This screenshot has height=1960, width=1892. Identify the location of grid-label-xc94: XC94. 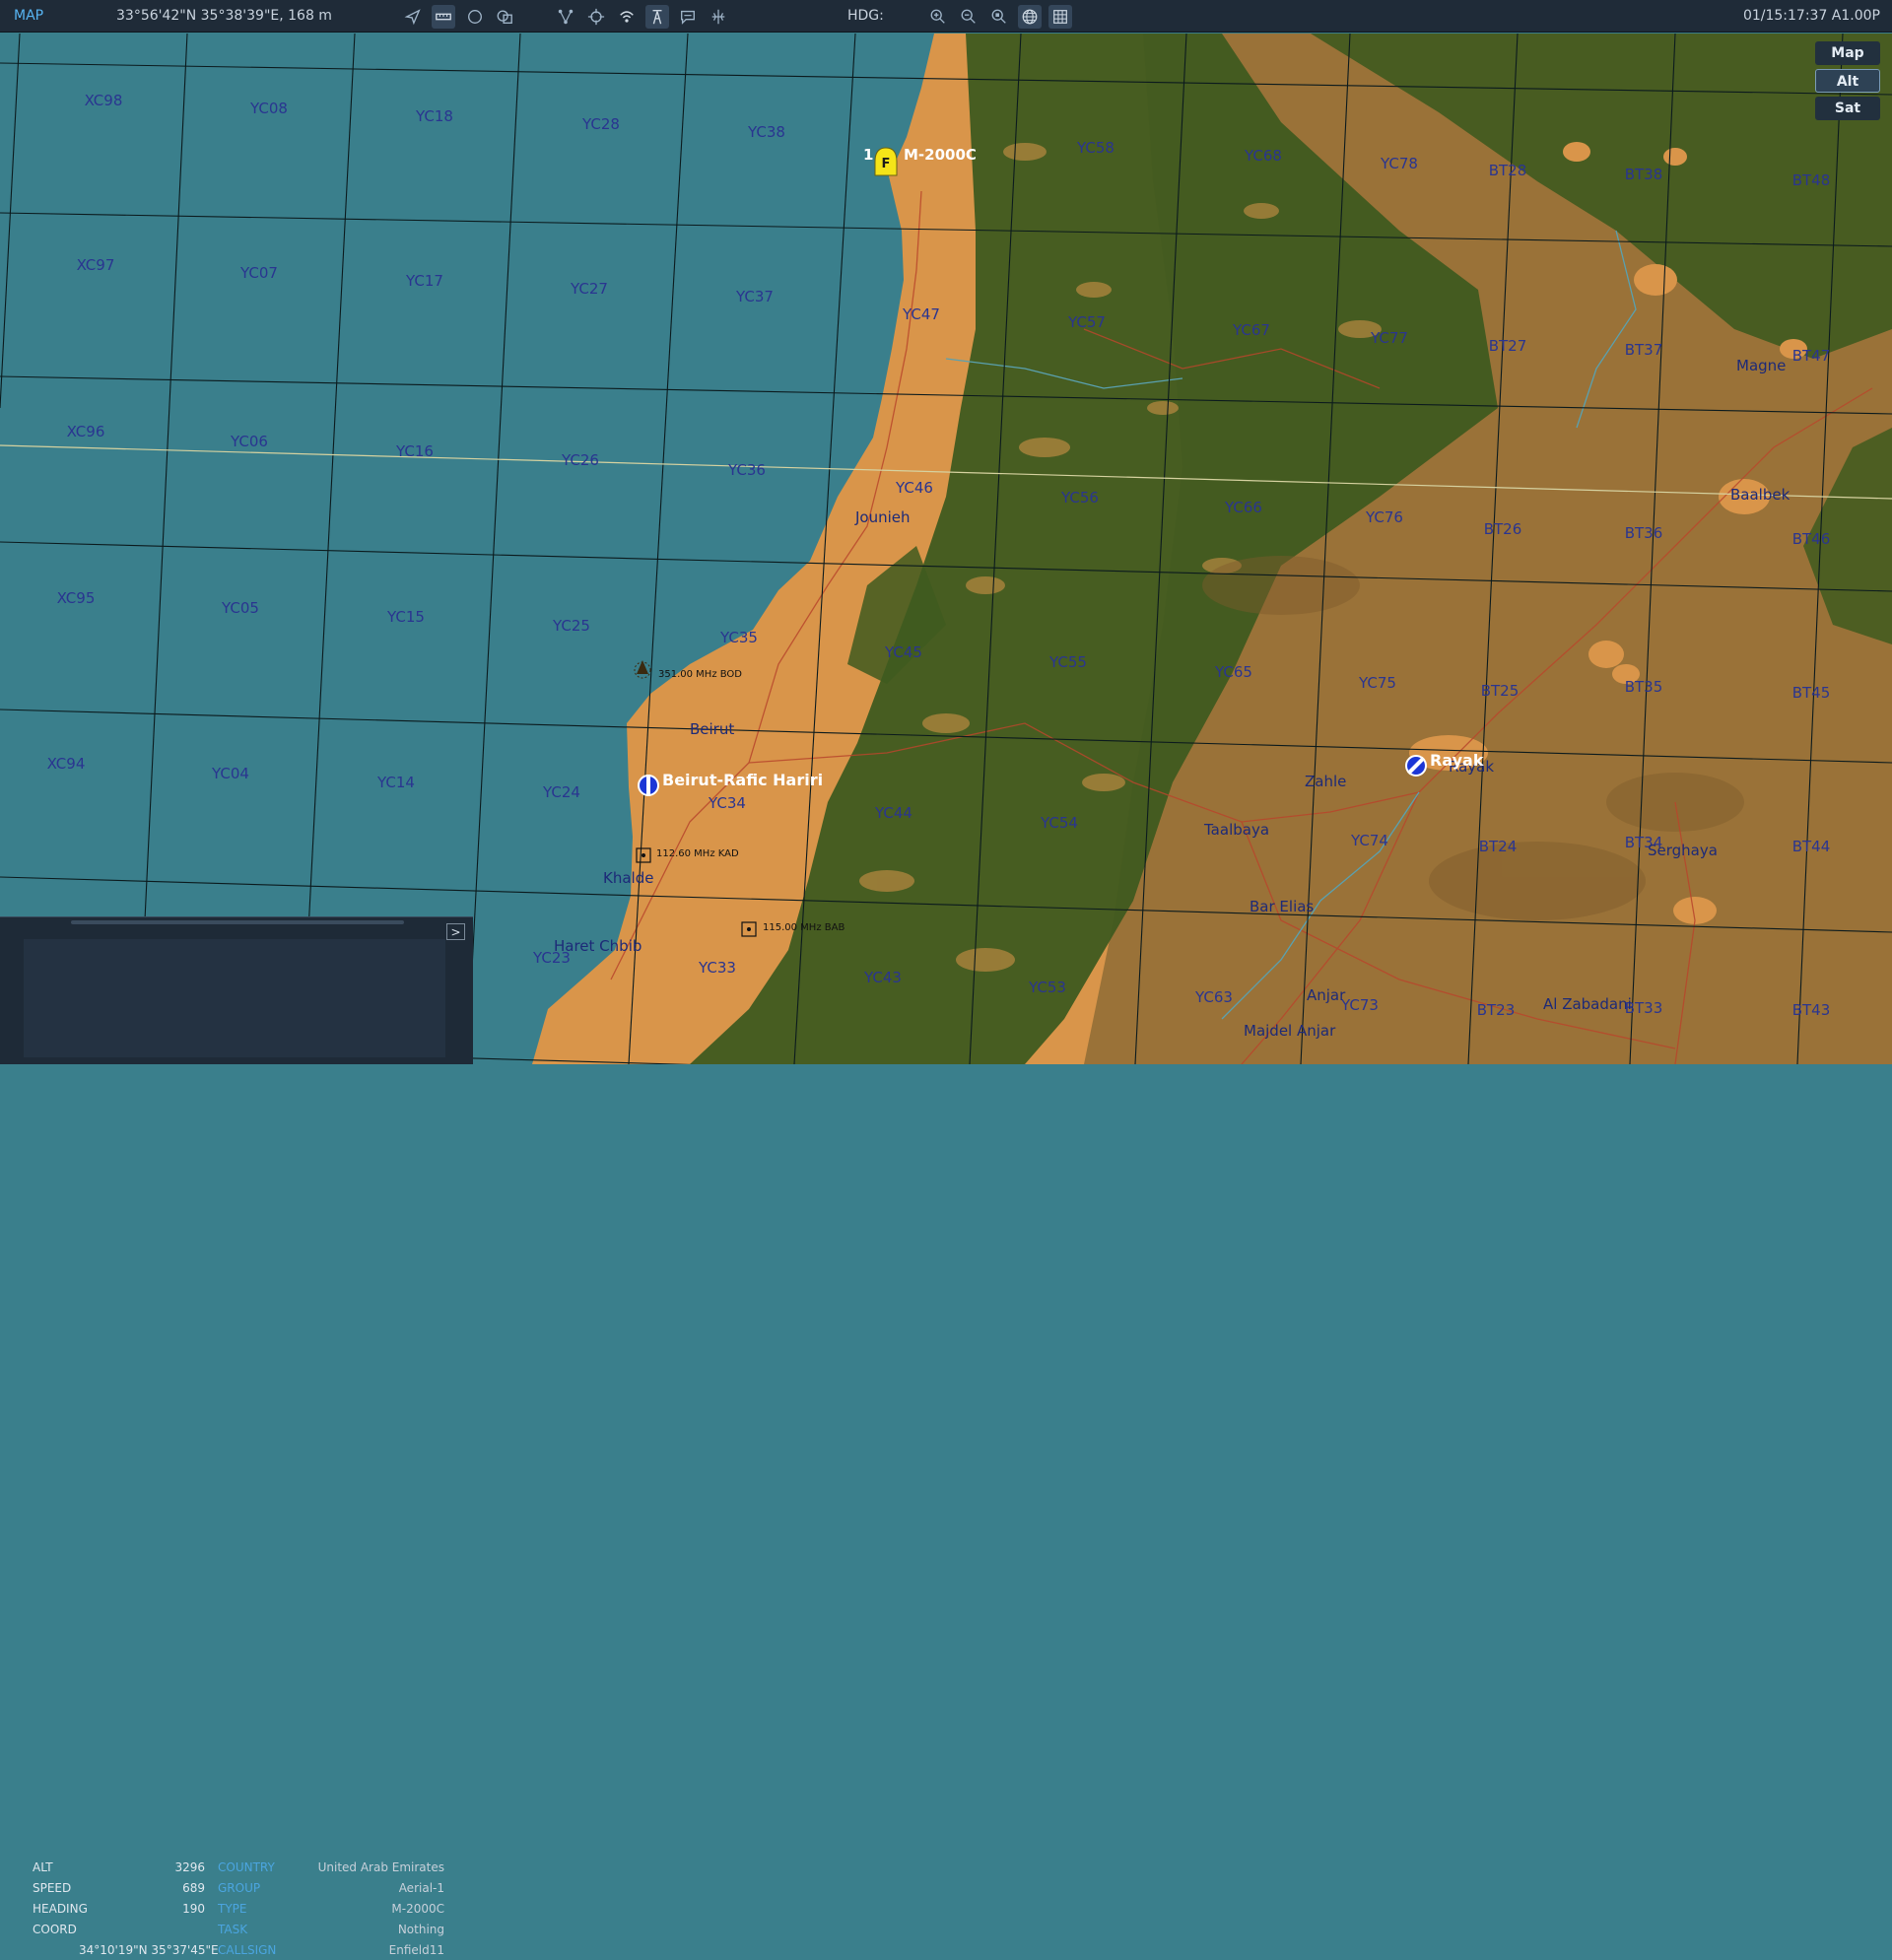
(66, 764).